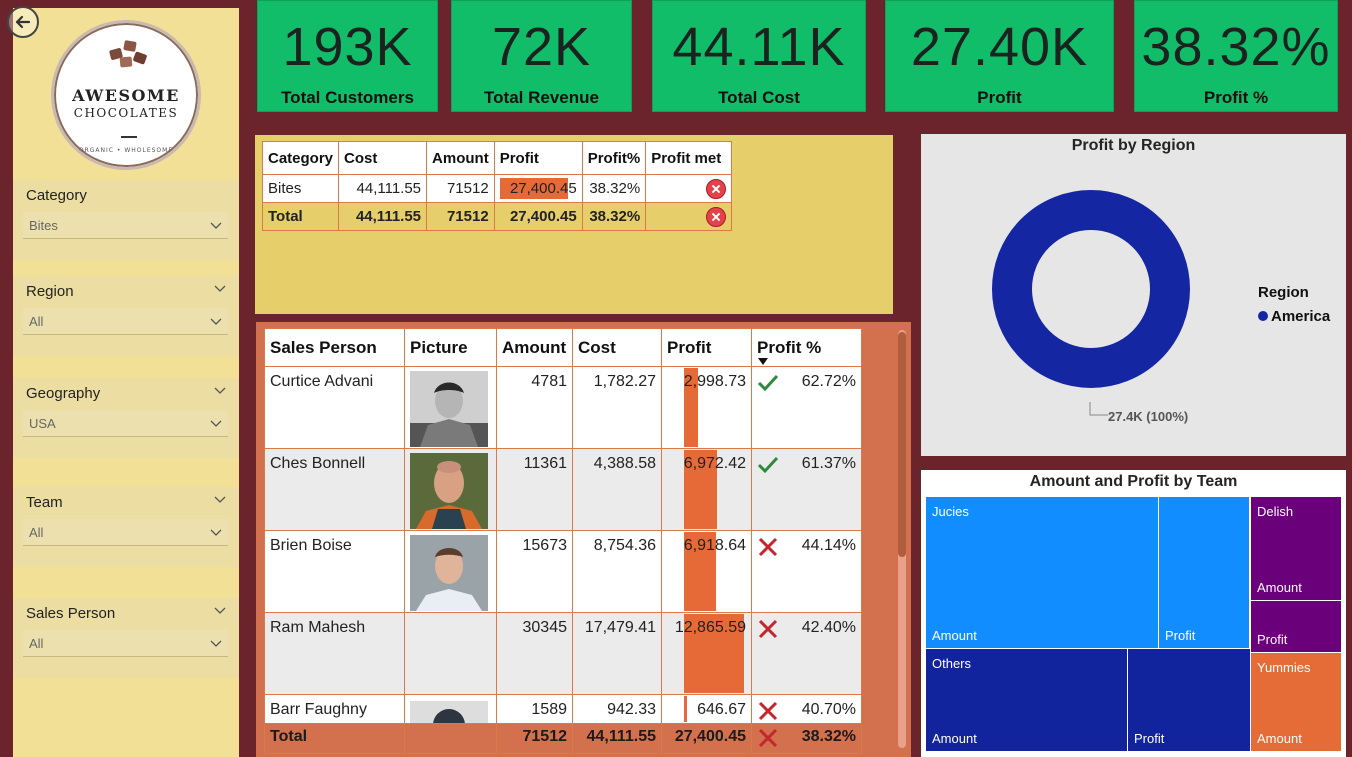 Image resolution: width=1352 pixels, height=757 pixels. Describe the element at coordinates (56, 195) in the screenshot. I see `slicer-title: Category` at that location.